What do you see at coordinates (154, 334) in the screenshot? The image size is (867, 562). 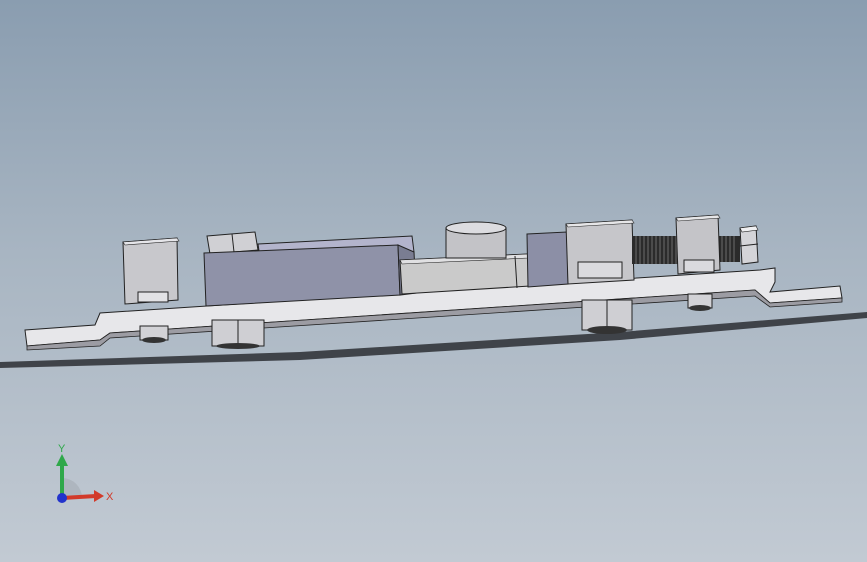 I see `mounting-bolt-left` at bounding box center [154, 334].